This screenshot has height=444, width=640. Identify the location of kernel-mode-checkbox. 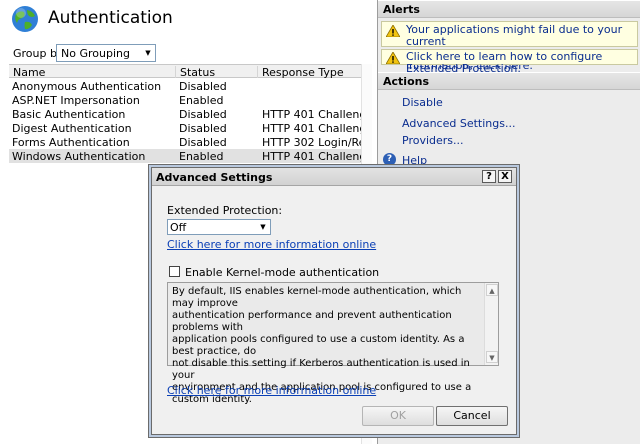
(174, 271).